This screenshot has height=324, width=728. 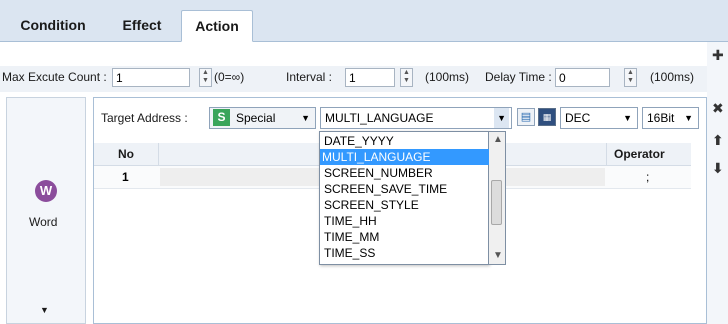 What do you see at coordinates (256, 118) in the screenshot?
I see `address-type-value: Special` at bounding box center [256, 118].